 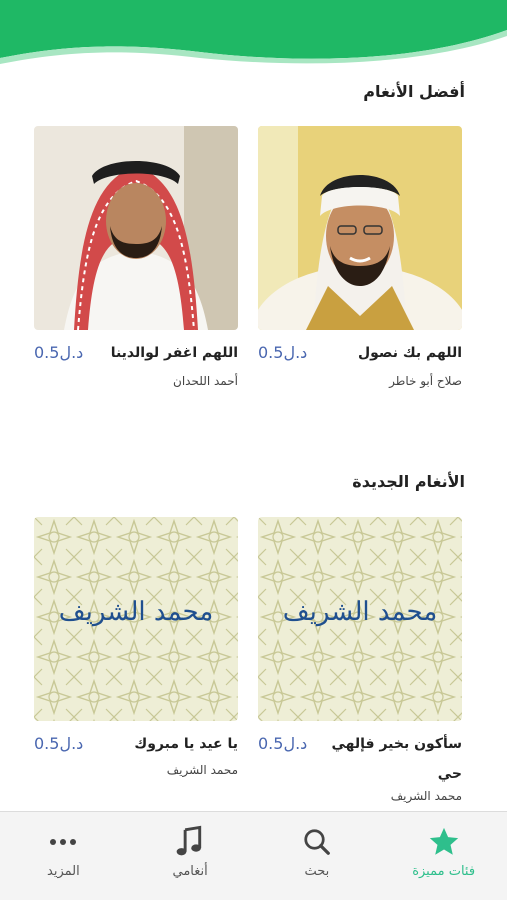 I want to click on search-icon, so click(x=317, y=842).